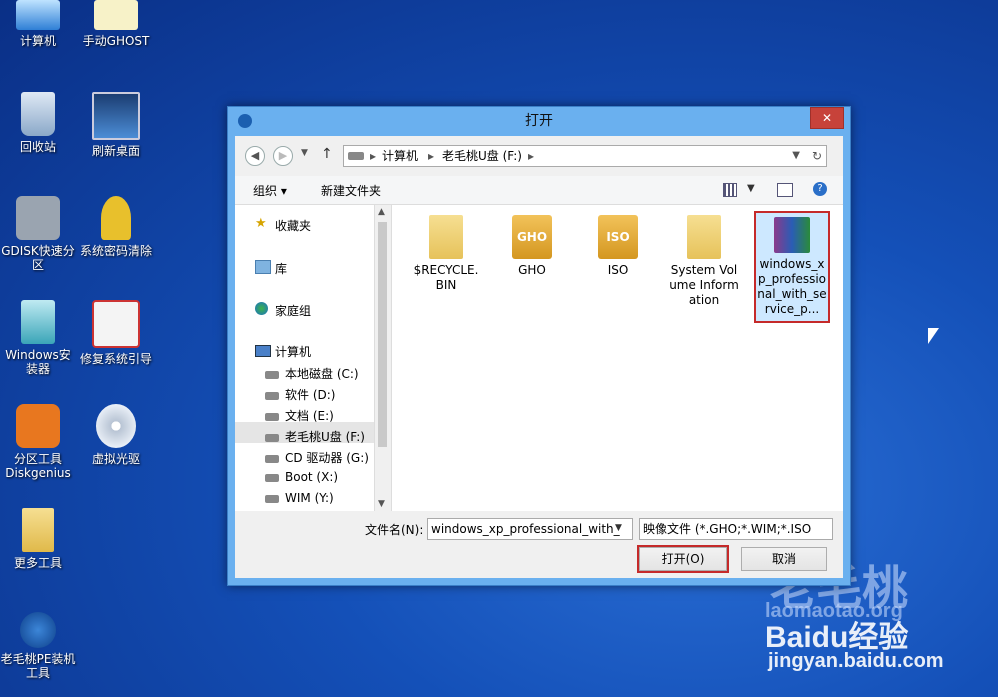  I want to click on gho-drive-icon: GHO, so click(532, 237).